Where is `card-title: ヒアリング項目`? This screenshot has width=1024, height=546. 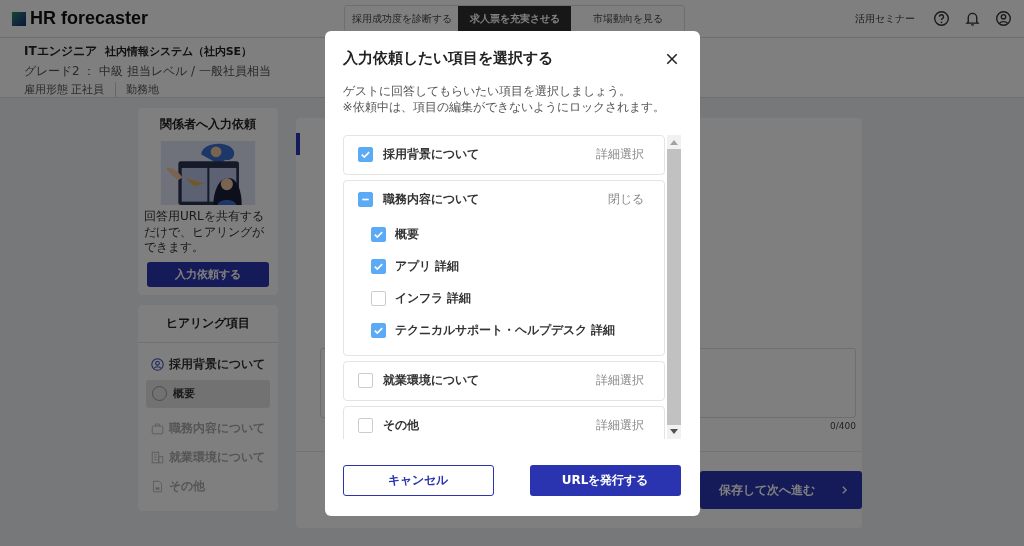
card-title: ヒアリング項目 is located at coordinates (208, 323).